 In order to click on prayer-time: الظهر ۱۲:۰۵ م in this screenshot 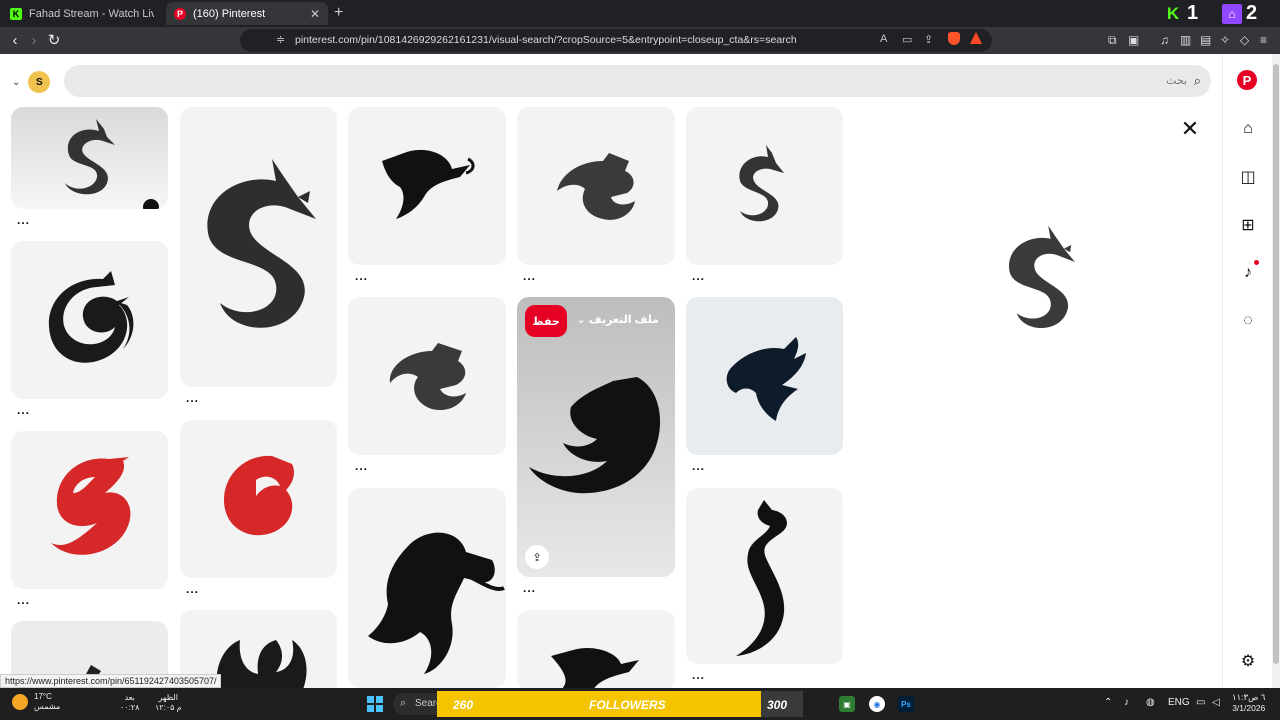, I will do `click(168, 703)`.